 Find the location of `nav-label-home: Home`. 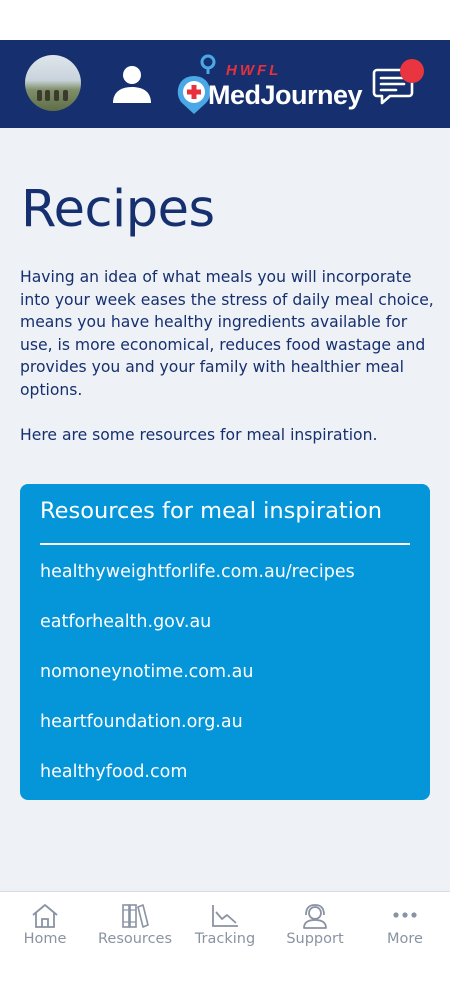

nav-label-home: Home is located at coordinates (45, 939).